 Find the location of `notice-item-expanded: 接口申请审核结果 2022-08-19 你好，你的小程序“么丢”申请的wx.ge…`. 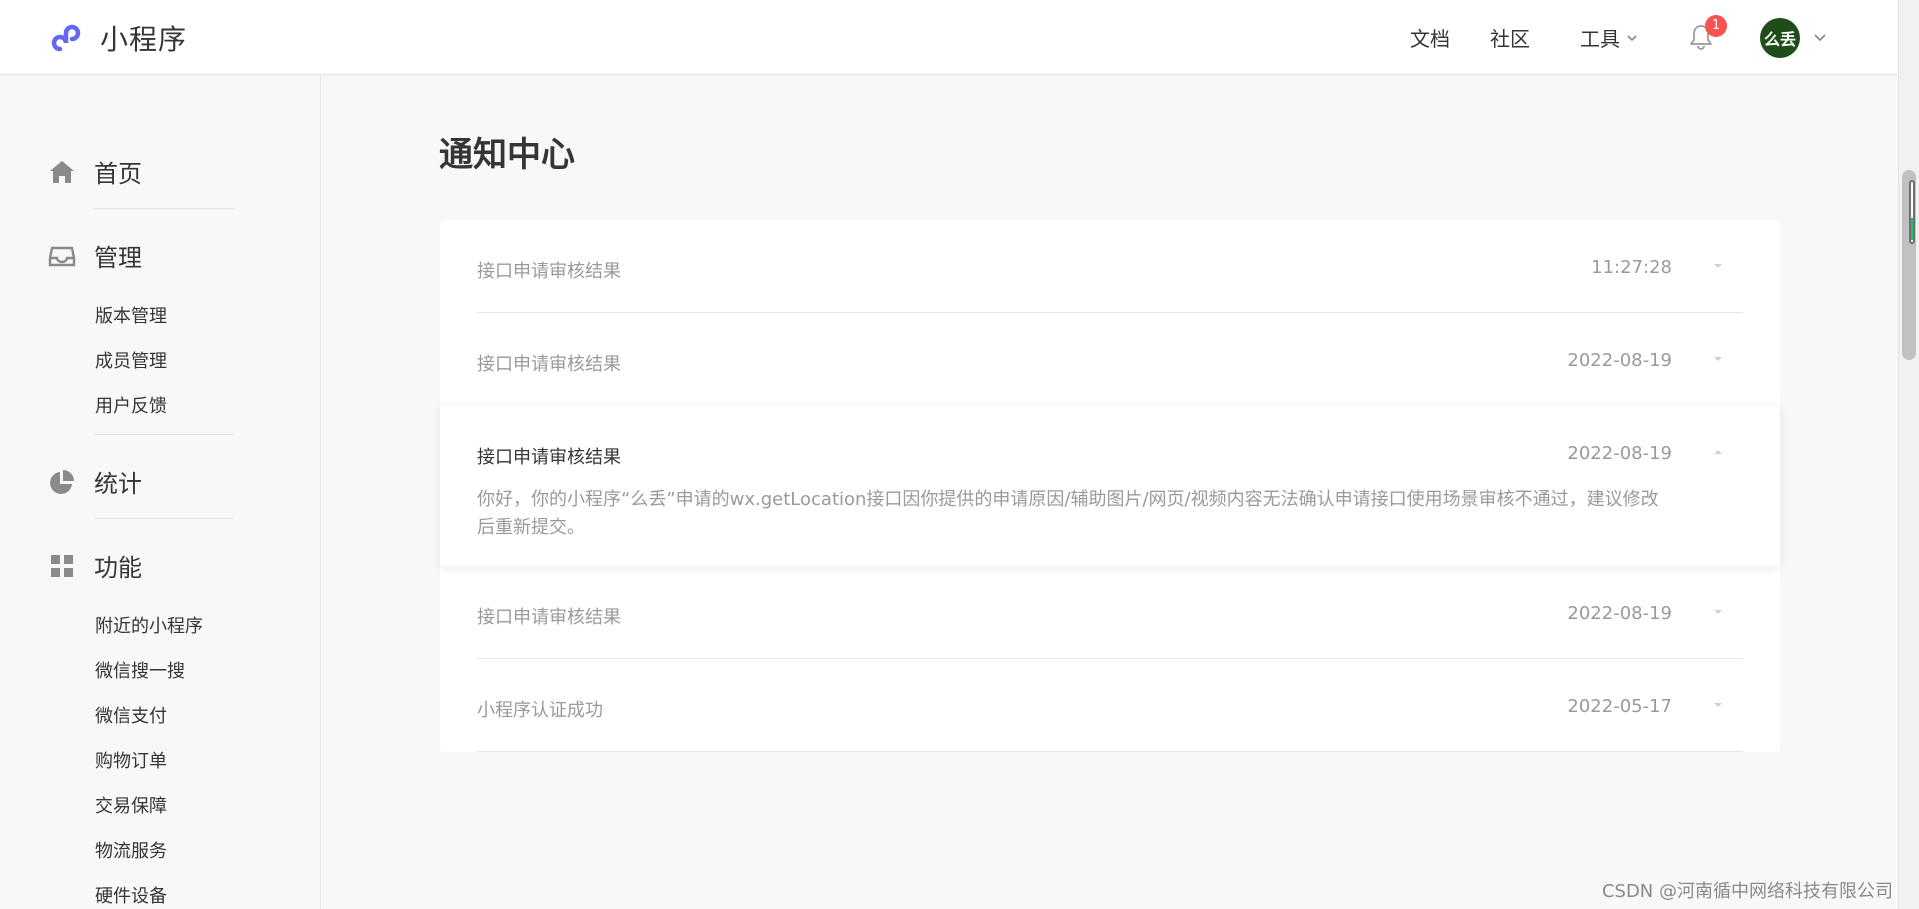

notice-item-expanded: 接口申请审核结果 2022-08-19 你好，你的小程序“么丢”申请的wx.ge… is located at coordinates (1110, 486).